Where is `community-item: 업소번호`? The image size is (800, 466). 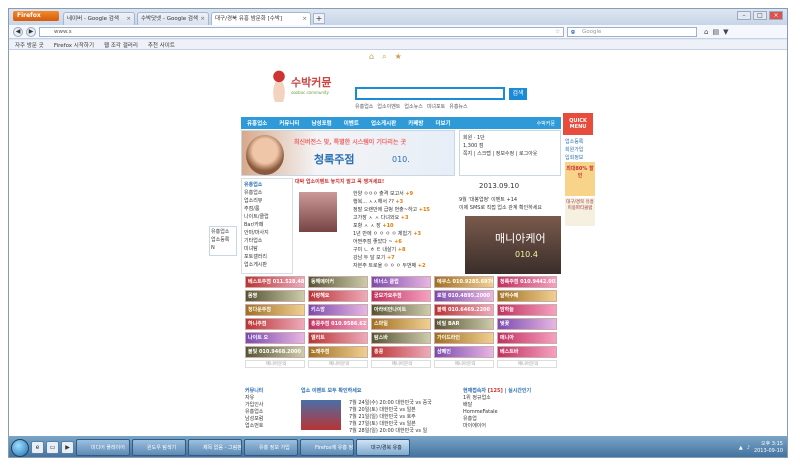
community-item: 업소번호 is located at coordinates (270, 426).